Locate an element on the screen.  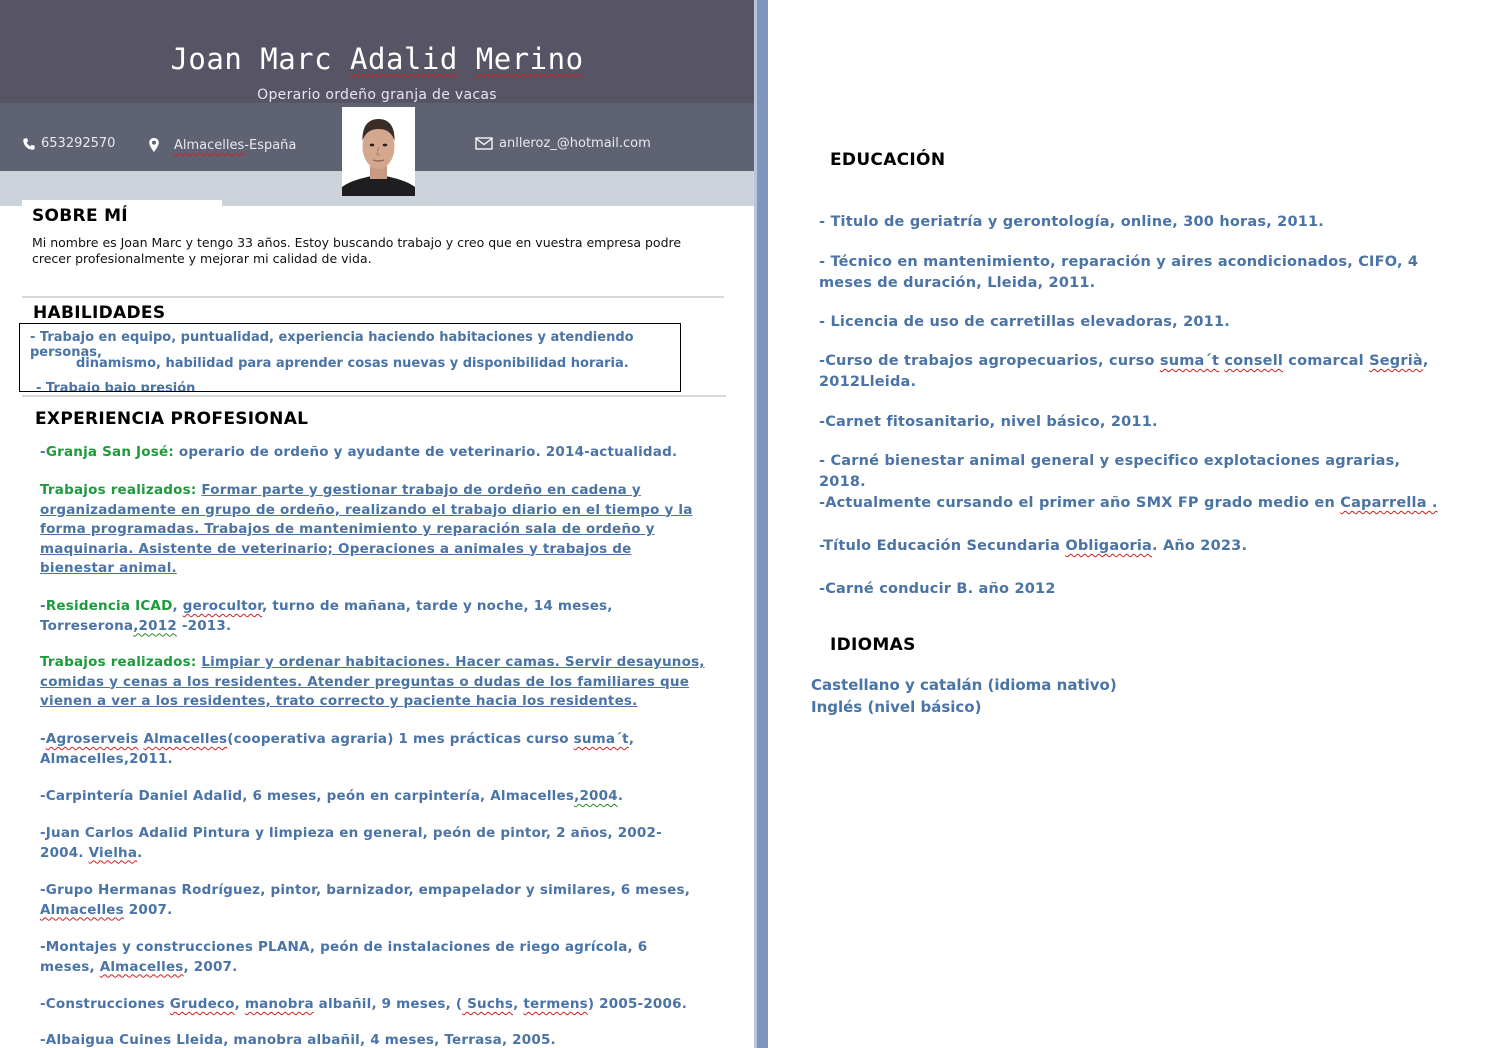
name-space is located at coordinates (467, 59).